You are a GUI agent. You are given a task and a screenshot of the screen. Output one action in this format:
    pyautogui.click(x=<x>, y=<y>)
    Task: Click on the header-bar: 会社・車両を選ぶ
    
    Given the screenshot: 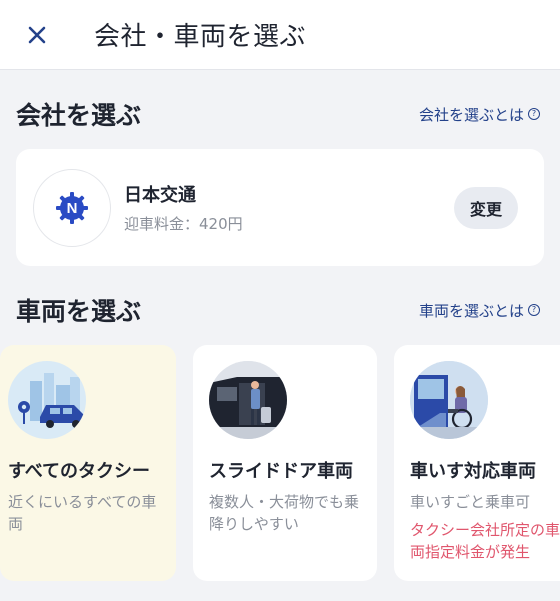 What is the action you would take?
    pyautogui.click(x=280, y=35)
    